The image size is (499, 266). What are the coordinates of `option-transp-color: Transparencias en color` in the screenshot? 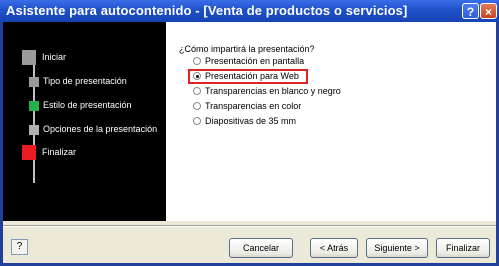 It's located at (247, 107).